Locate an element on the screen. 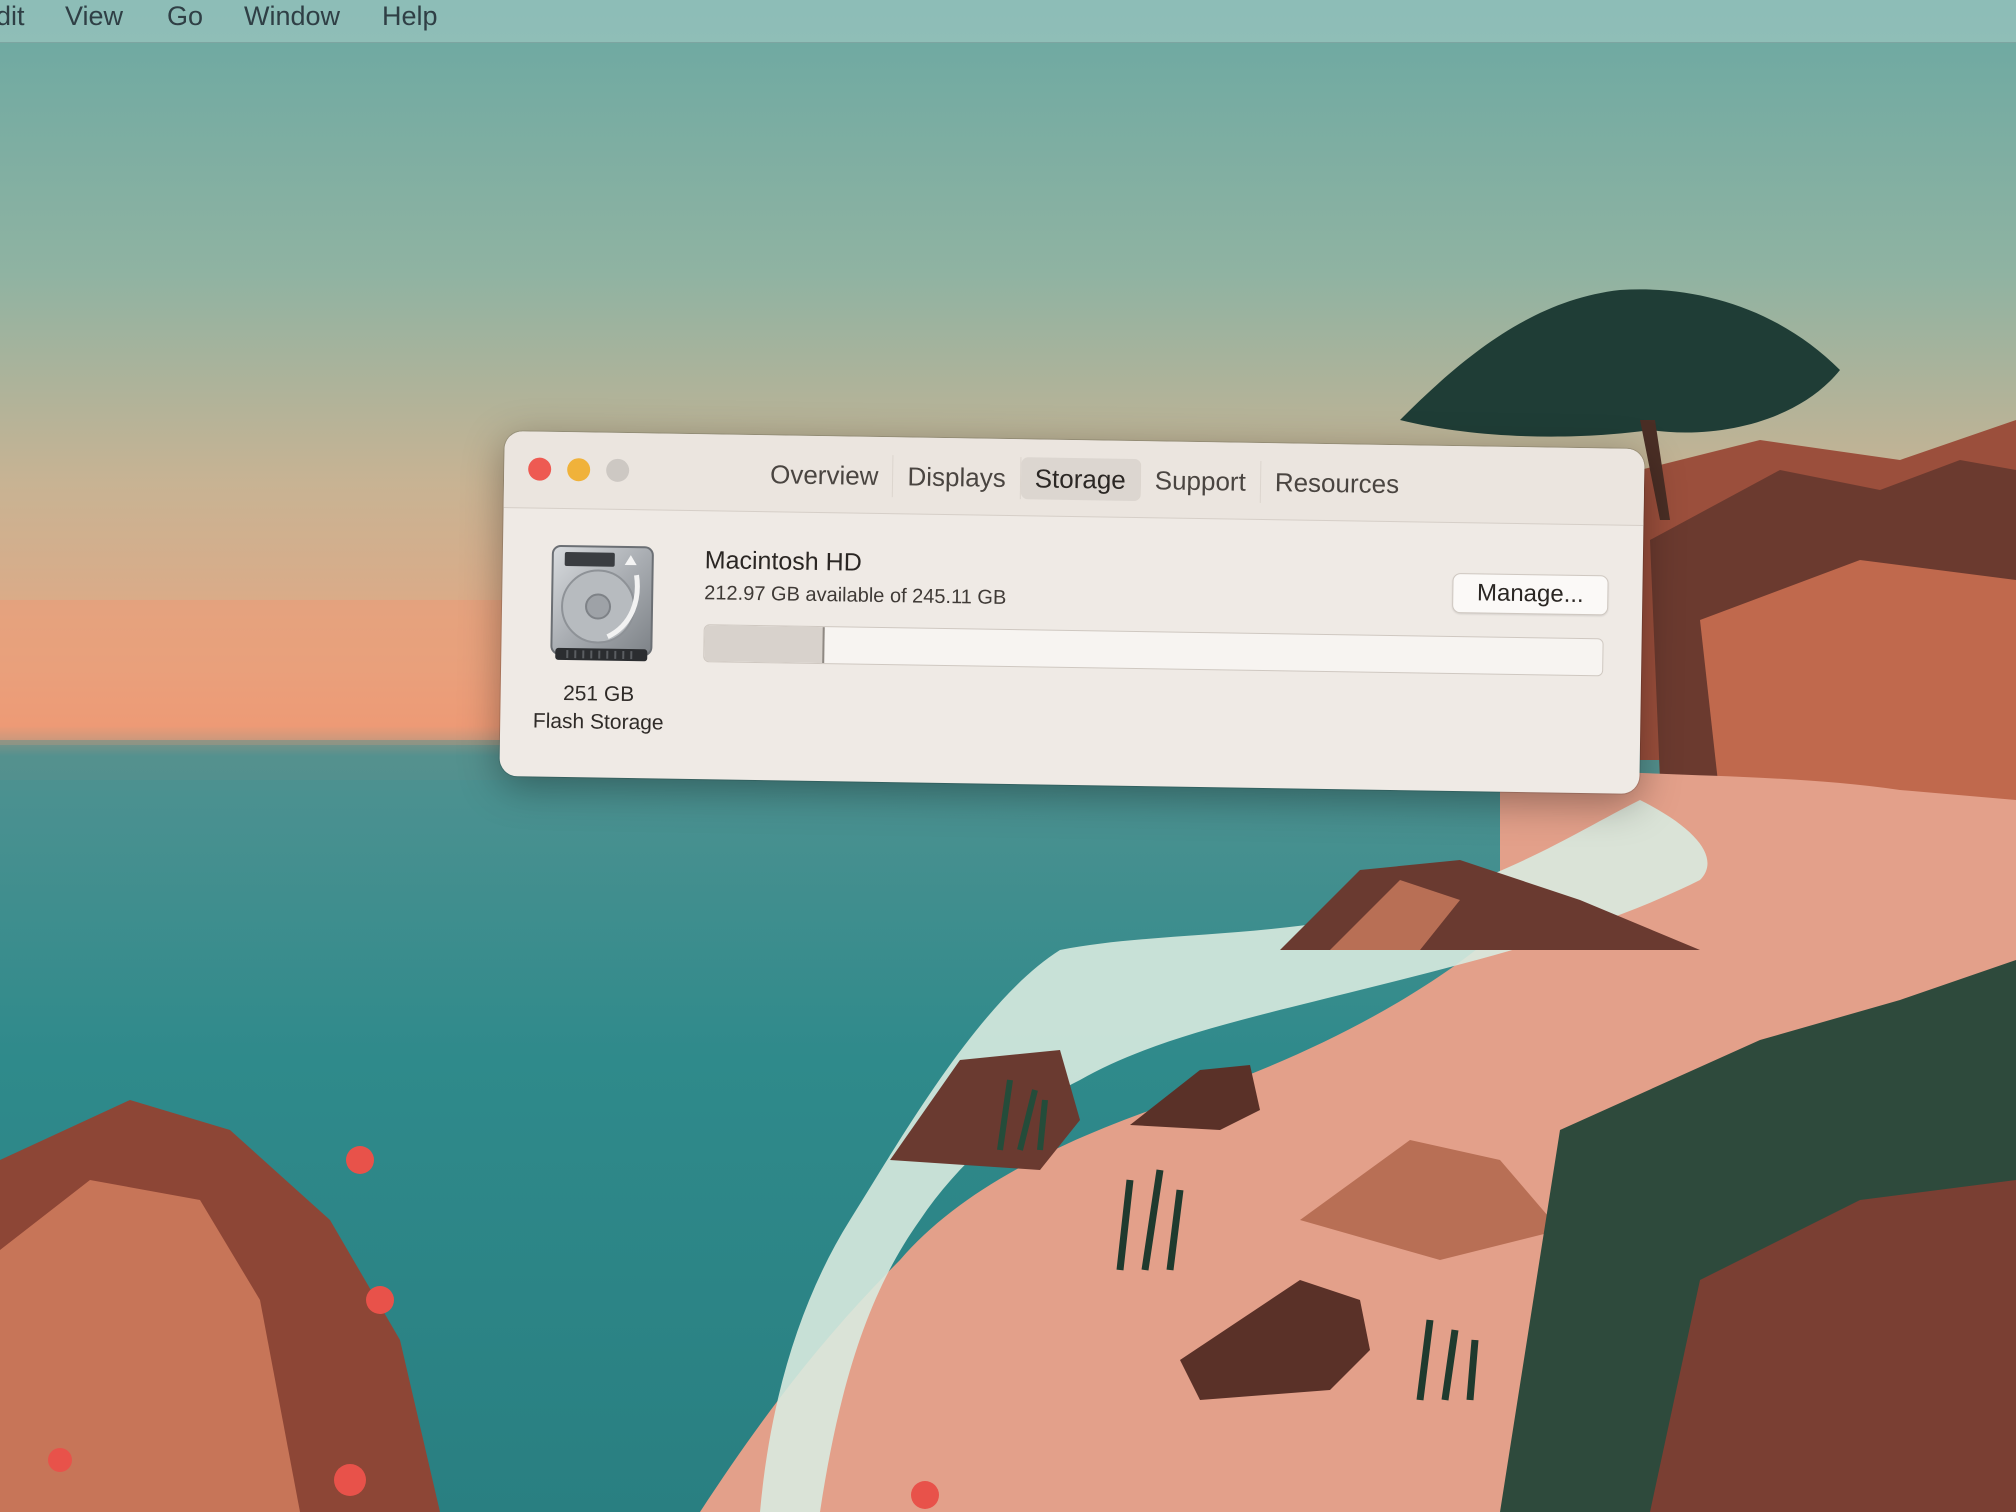 The height and width of the screenshot is (1512, 2016). zoom-button is located at coordinates (617, 470).